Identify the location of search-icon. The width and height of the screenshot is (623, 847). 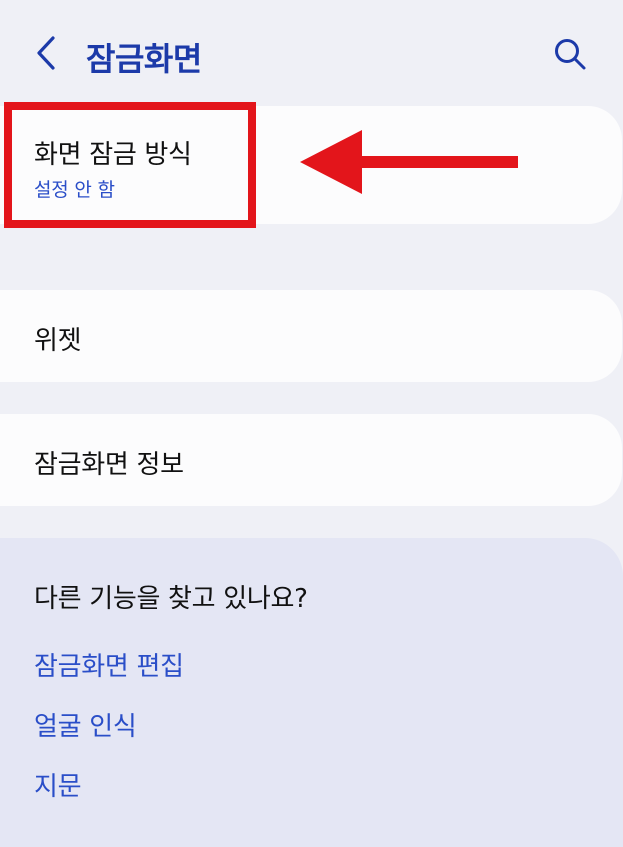
(570, 54).